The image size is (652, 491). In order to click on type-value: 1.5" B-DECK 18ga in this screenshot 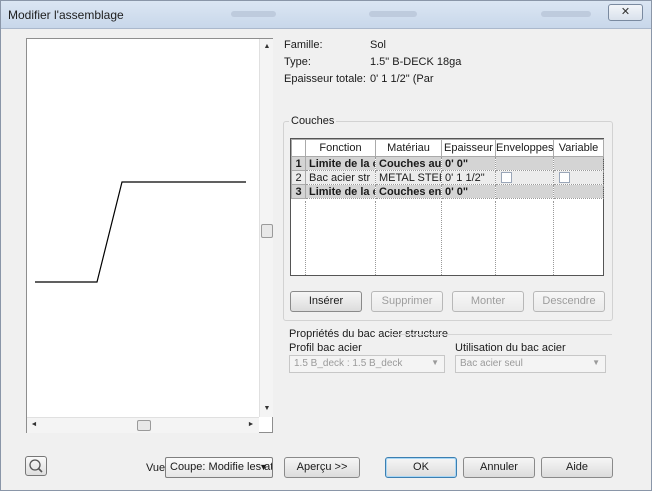, I will do `click(416, 62)`.